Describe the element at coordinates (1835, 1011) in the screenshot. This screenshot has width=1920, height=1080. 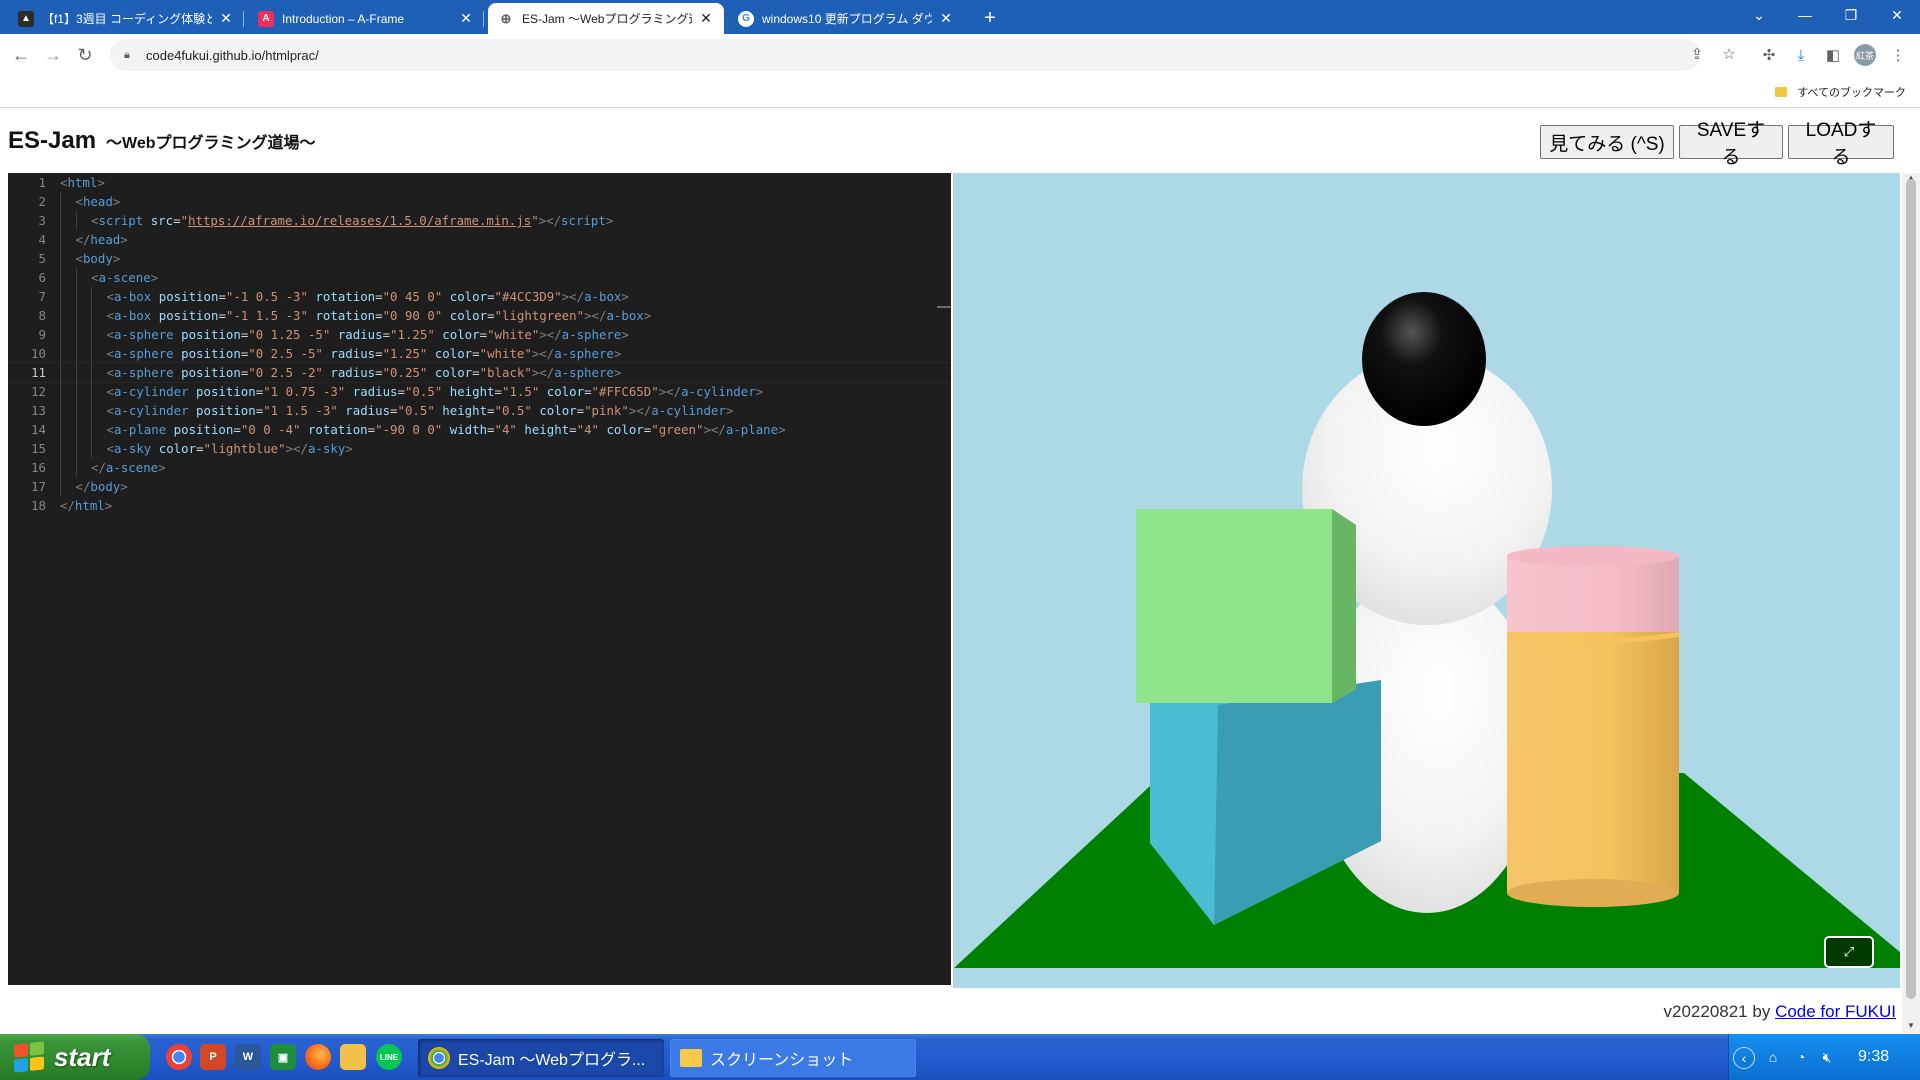
I see `code-for-fukui-link: Code for FUKUI` at that location.